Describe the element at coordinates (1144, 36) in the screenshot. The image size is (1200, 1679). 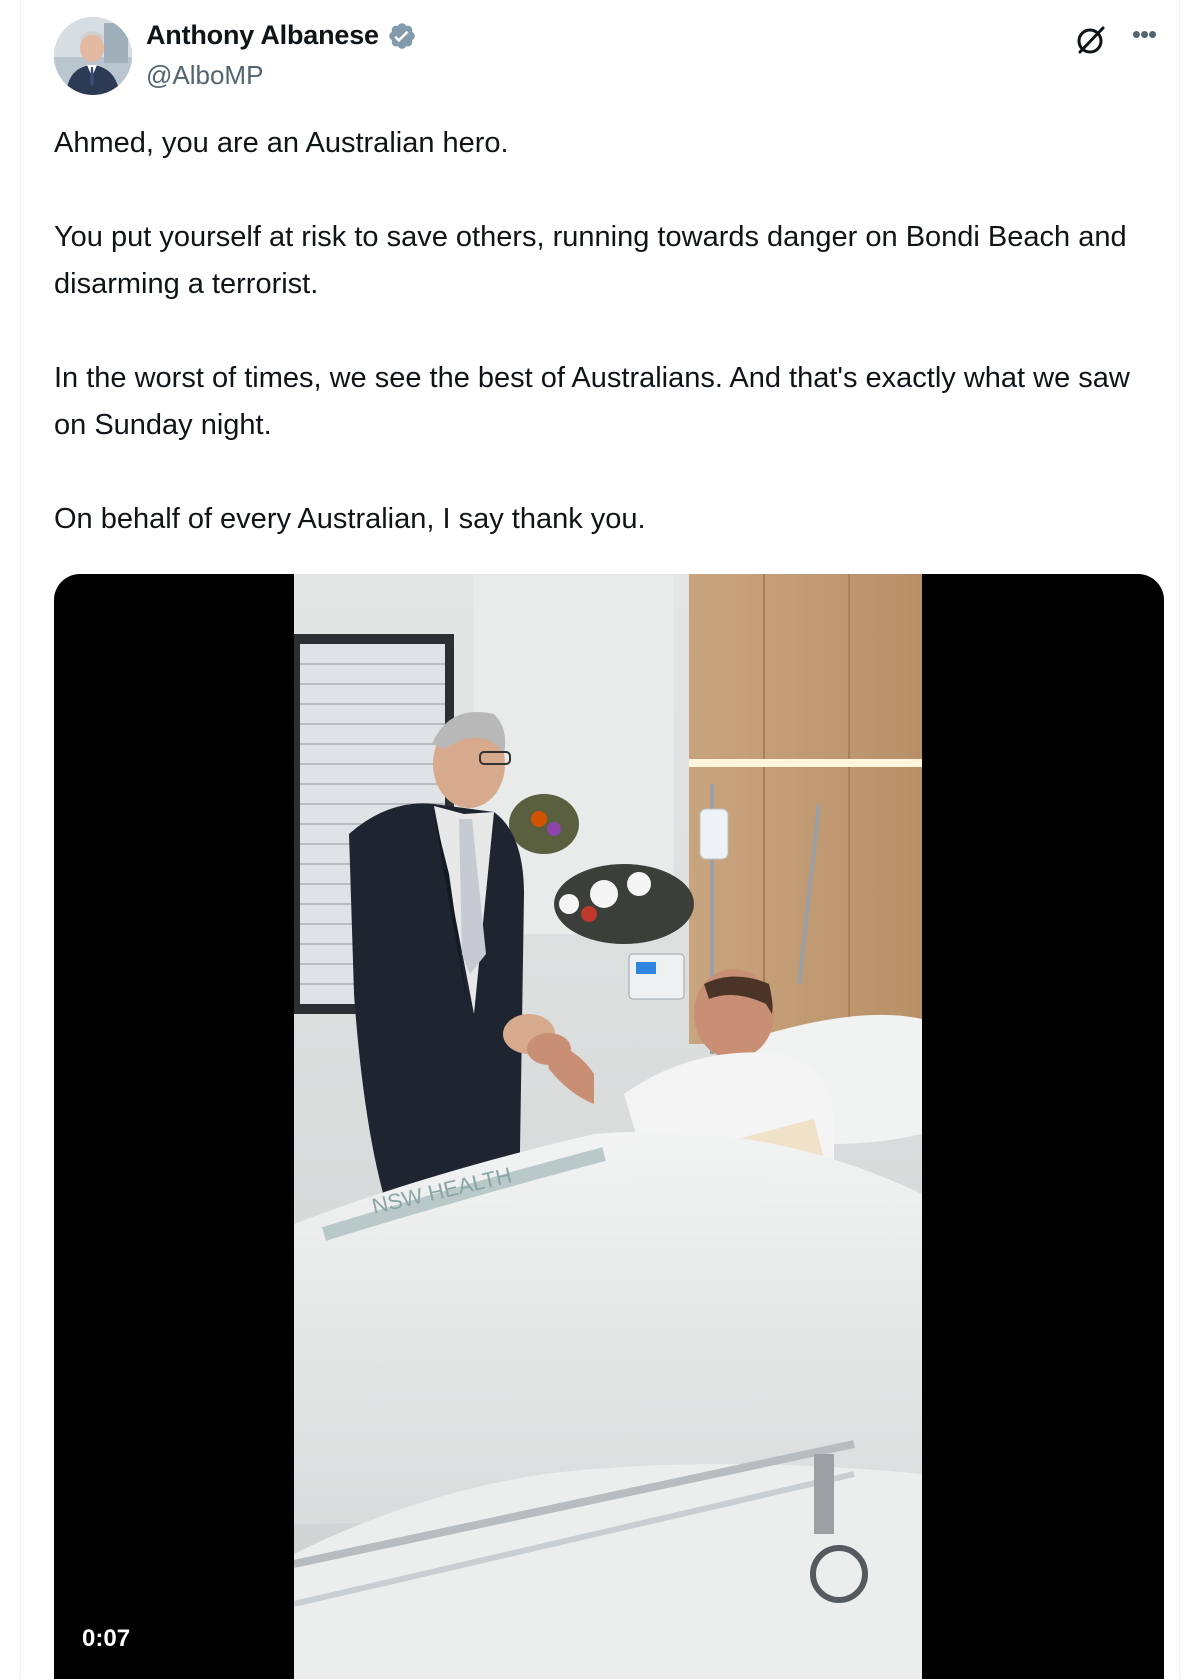
I see `more-options-icon: •••` at that location.